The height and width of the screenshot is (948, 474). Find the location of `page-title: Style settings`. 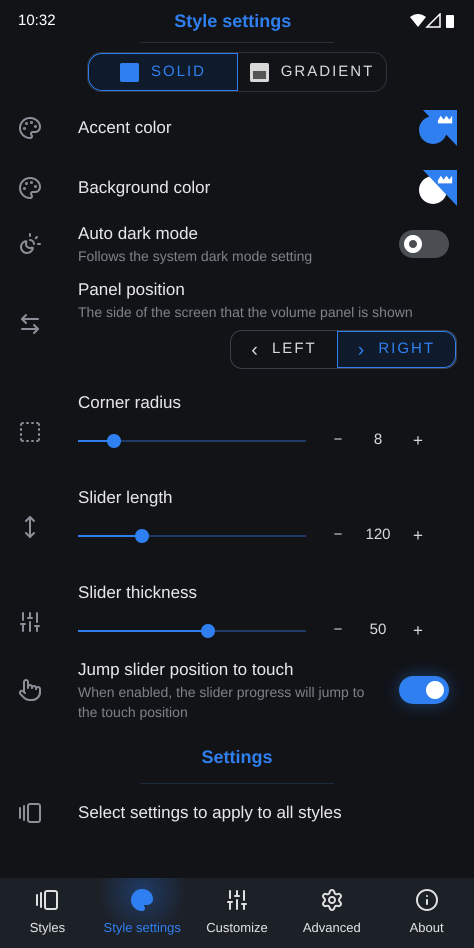

page-title: Style settings is located at coordinates (233, 21).